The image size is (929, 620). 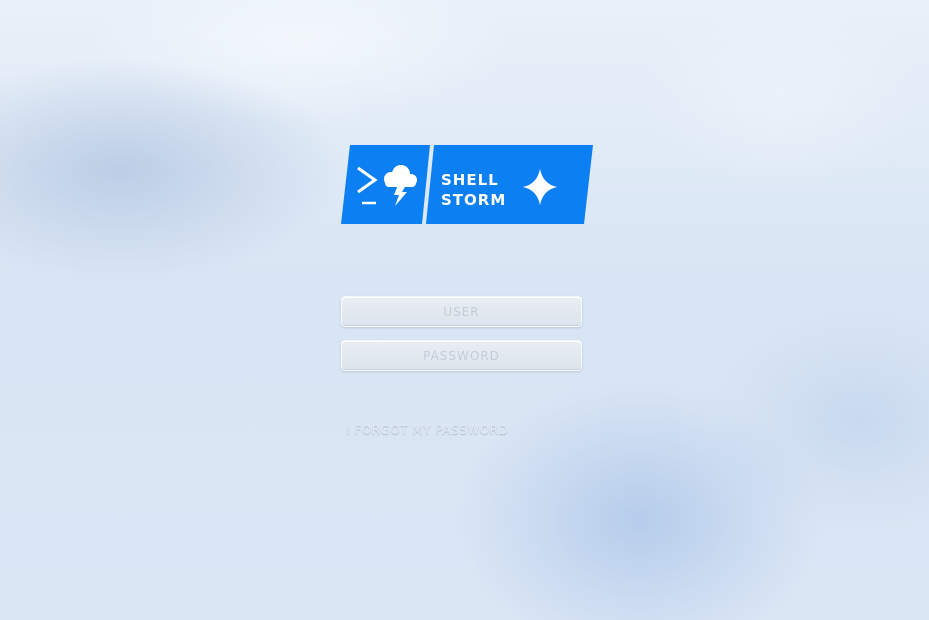 I want to click on shell-storm-logo: SHELL STORM, so click(x=467, y=185).